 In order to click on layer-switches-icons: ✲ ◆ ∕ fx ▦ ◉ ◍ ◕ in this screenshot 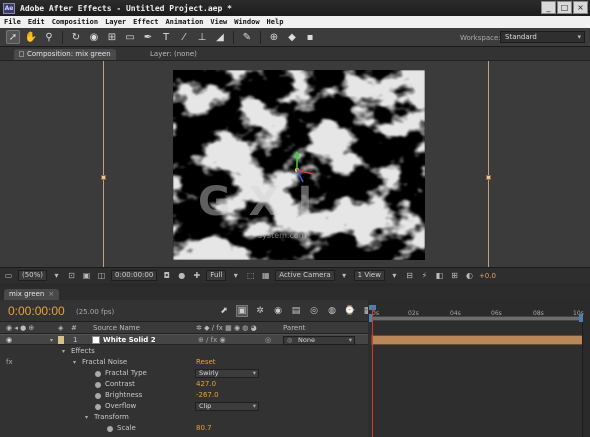, I will do `click(226, 328)`.